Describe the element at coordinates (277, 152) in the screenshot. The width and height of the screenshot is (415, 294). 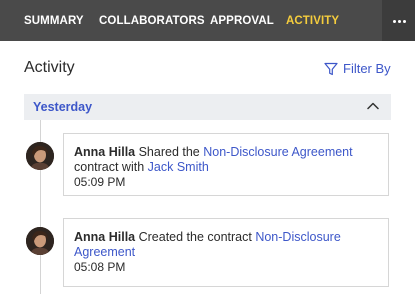
I see `document-link: Non-Disclosure Agreement` at that location.